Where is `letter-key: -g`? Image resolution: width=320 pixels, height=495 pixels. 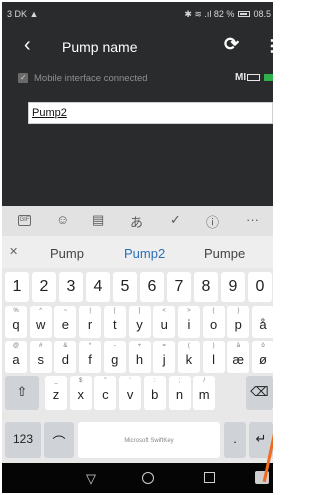
letter-key: -g is located at coordinates (114, 357).